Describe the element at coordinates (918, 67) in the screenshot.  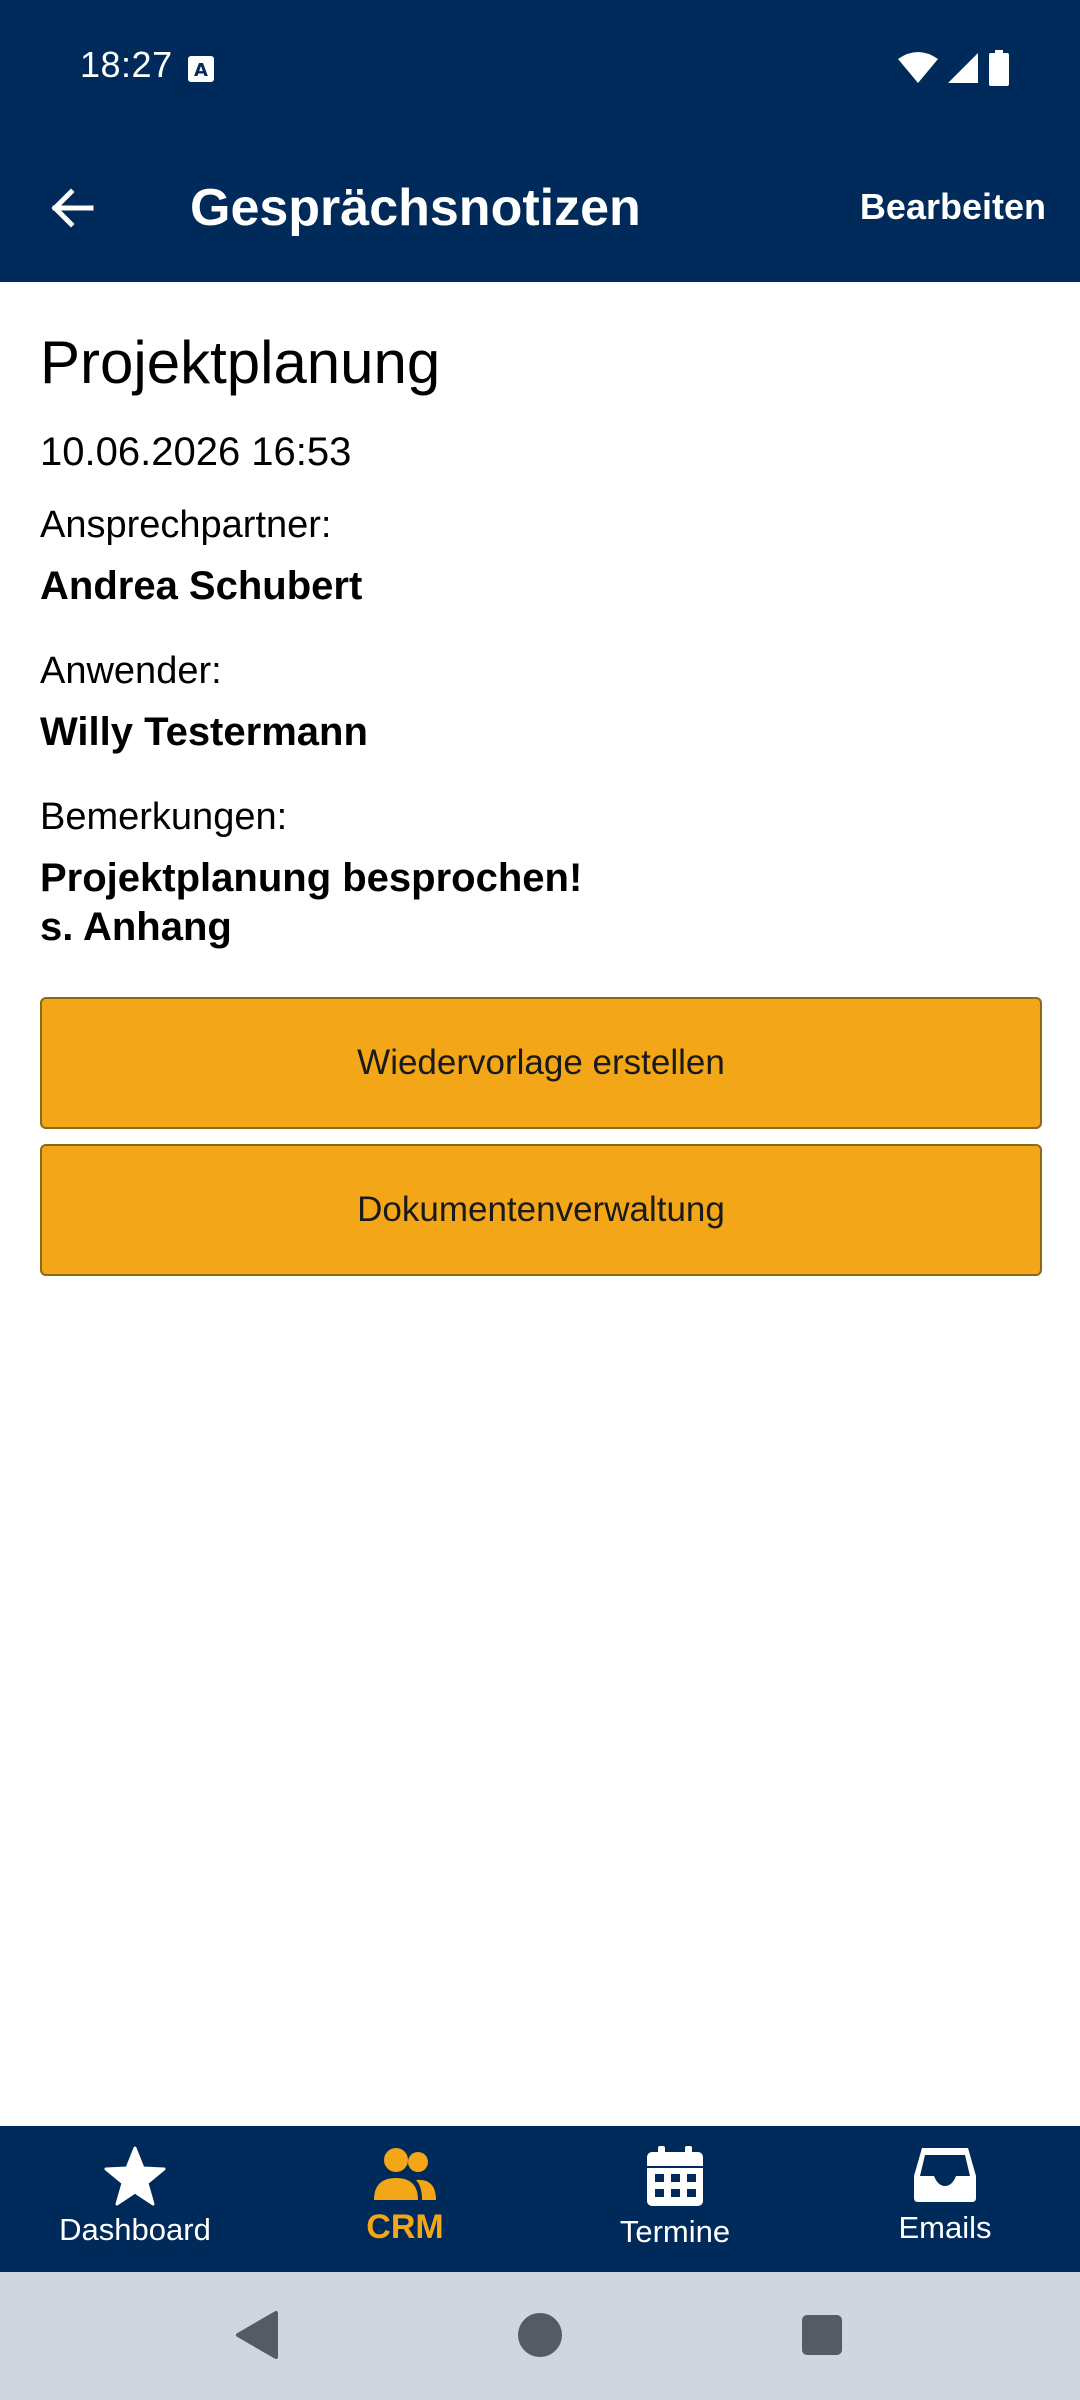
I see `wifi-icon` at that location.